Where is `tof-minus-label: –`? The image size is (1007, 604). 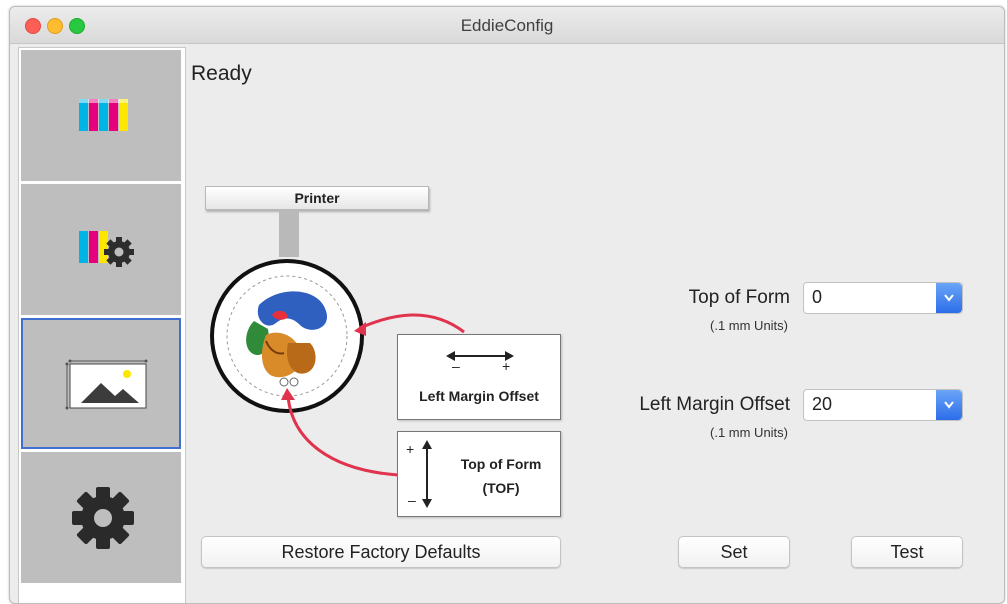
tof-minus-label: – is located at coordinates (412, 500).